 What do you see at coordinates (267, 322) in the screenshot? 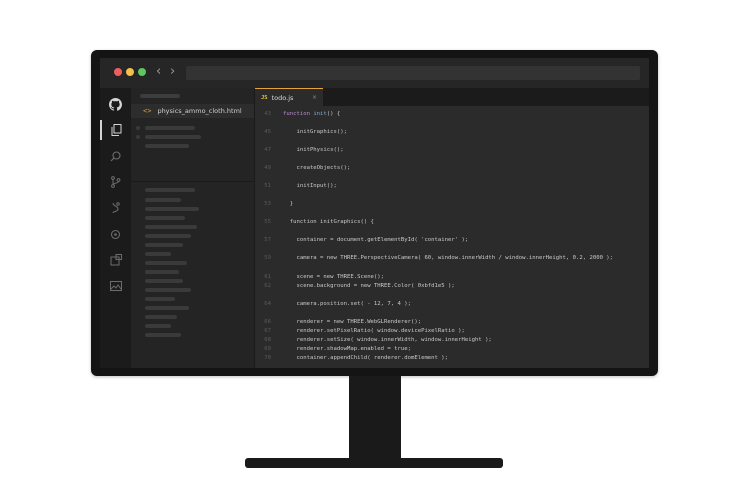
I see `line-number: 66` at bounding box center [267, 322].